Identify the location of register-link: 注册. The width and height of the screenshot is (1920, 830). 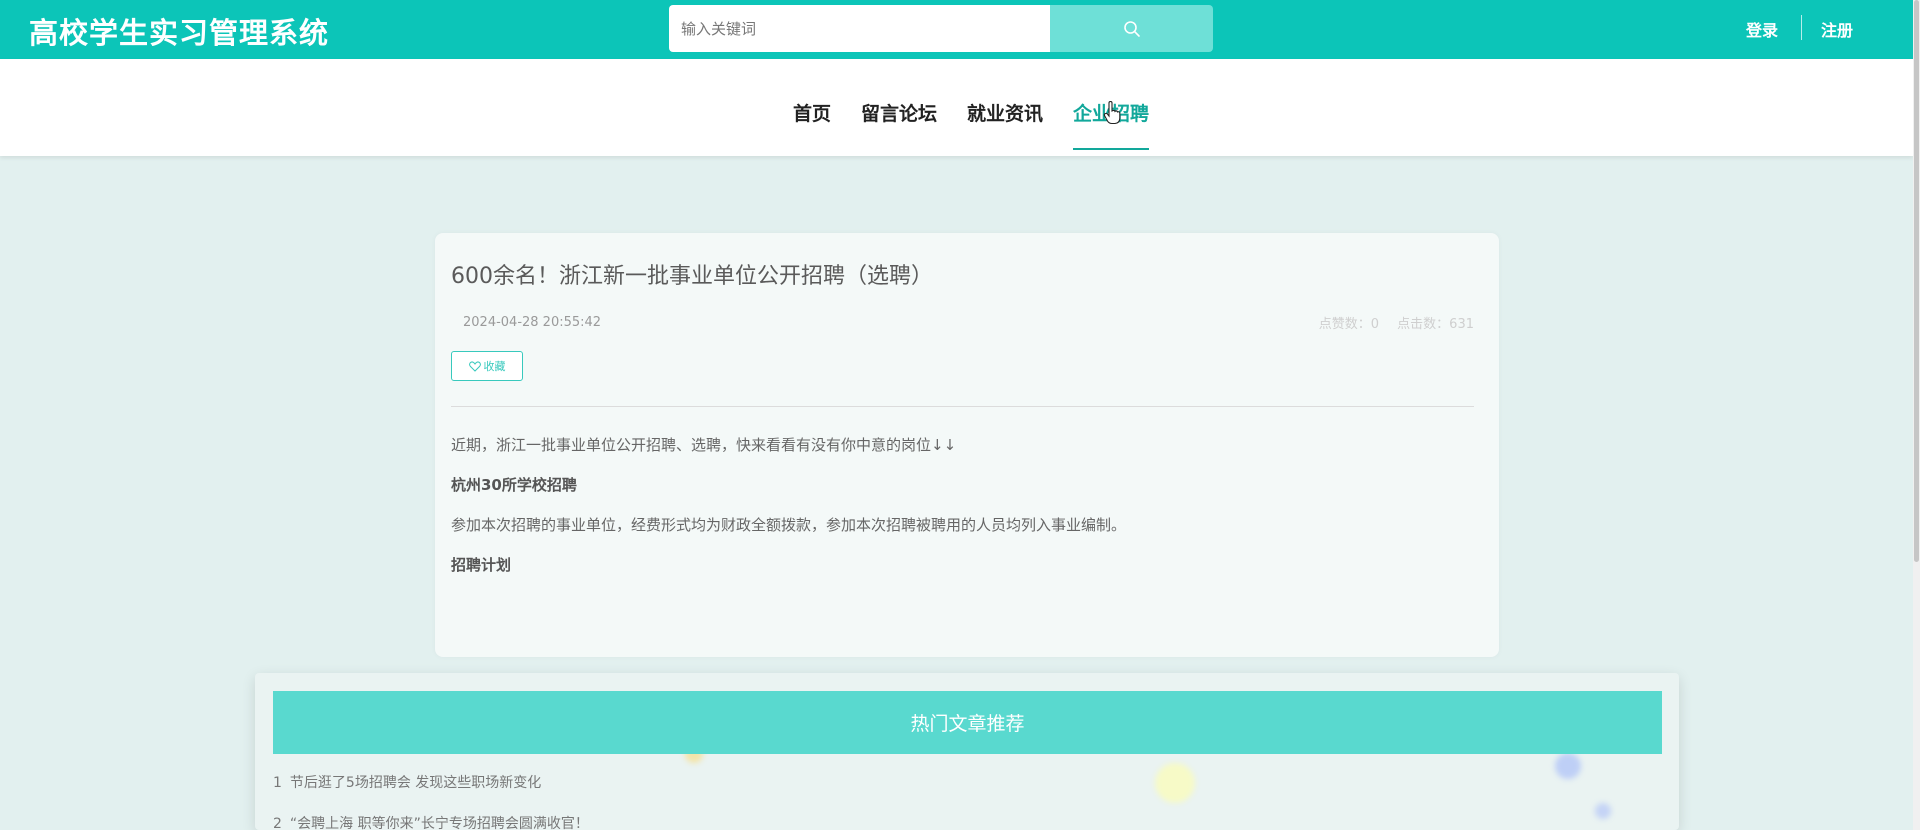
(1837, 29).